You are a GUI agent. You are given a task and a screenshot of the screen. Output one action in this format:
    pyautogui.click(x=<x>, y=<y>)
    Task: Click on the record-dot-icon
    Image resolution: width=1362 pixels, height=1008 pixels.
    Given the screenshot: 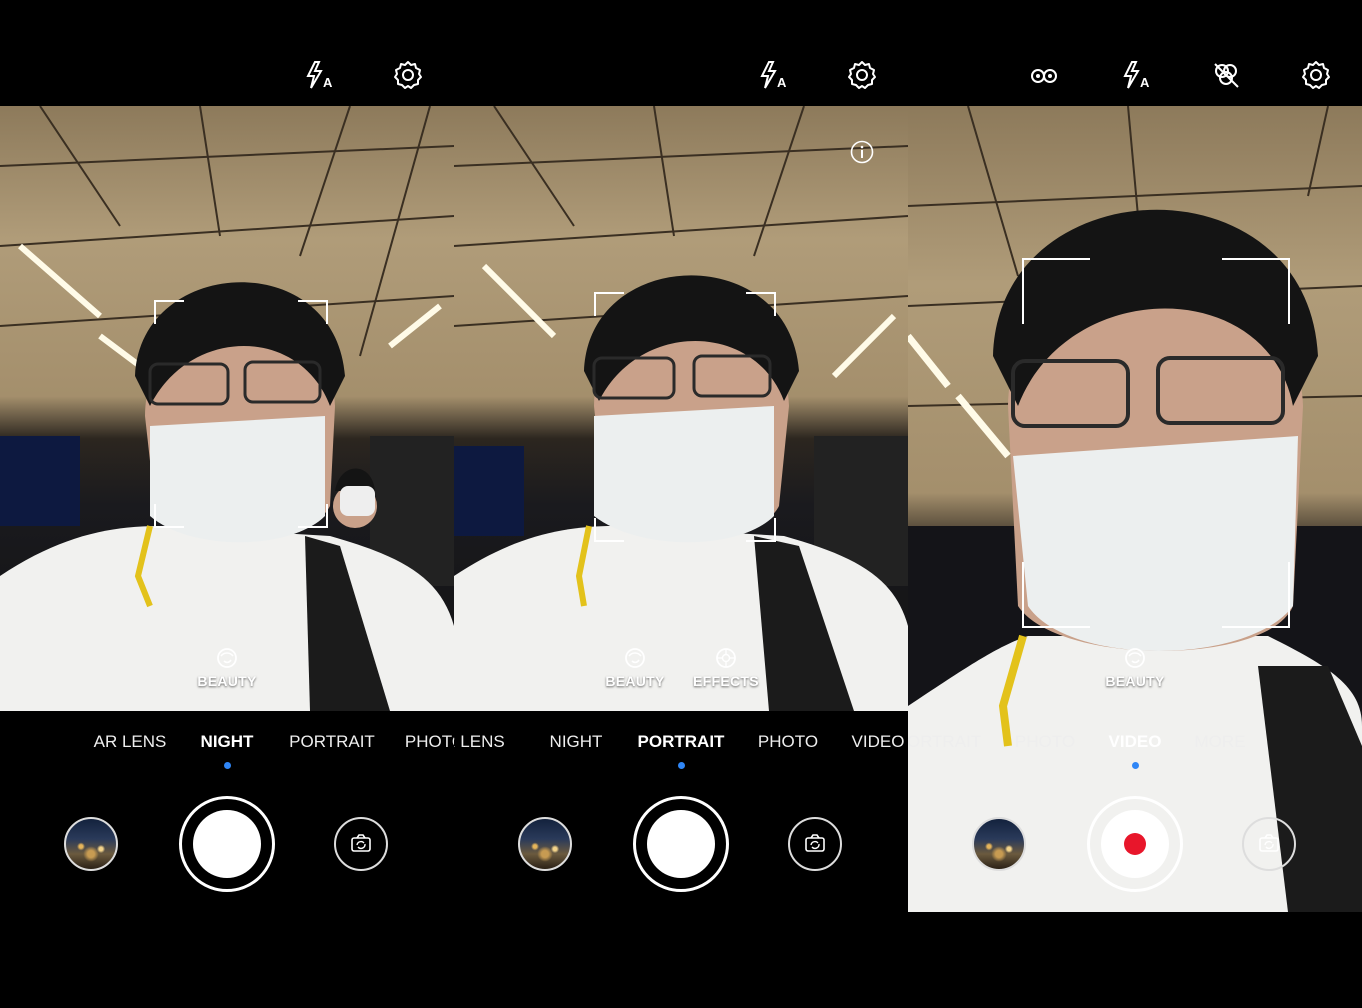 What is the action you would take?
    pyautogui.click(x=1135, y=844)
    